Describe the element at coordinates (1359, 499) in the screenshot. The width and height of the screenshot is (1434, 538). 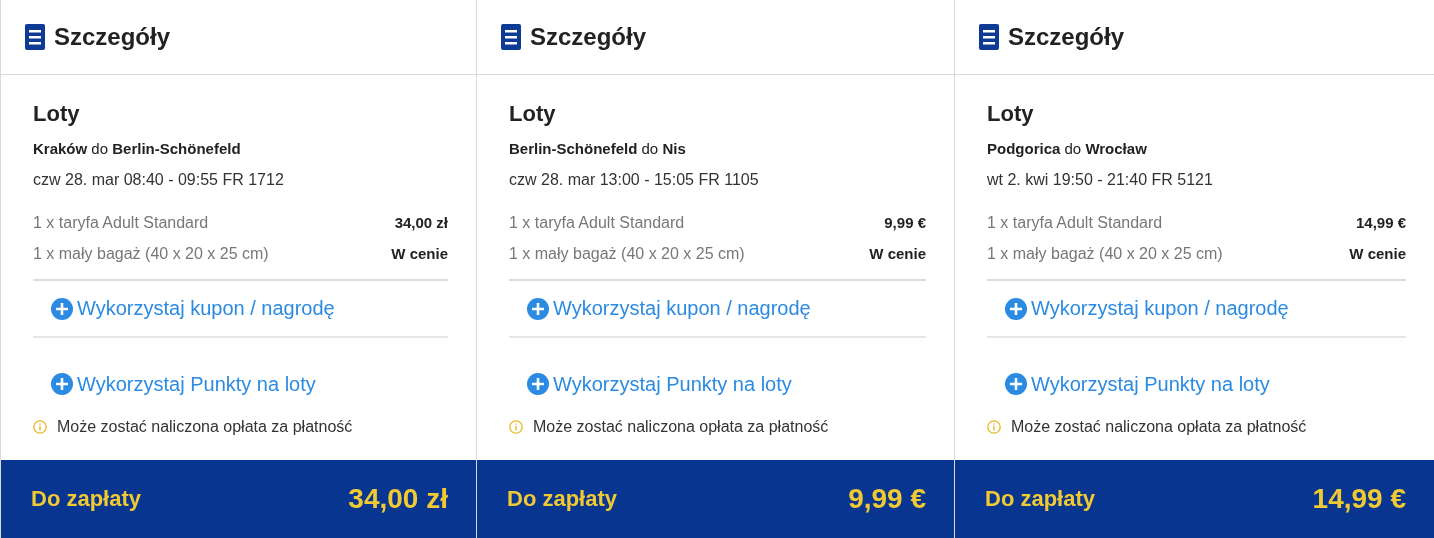
I see `total-amount: 14,99 €` at that location.